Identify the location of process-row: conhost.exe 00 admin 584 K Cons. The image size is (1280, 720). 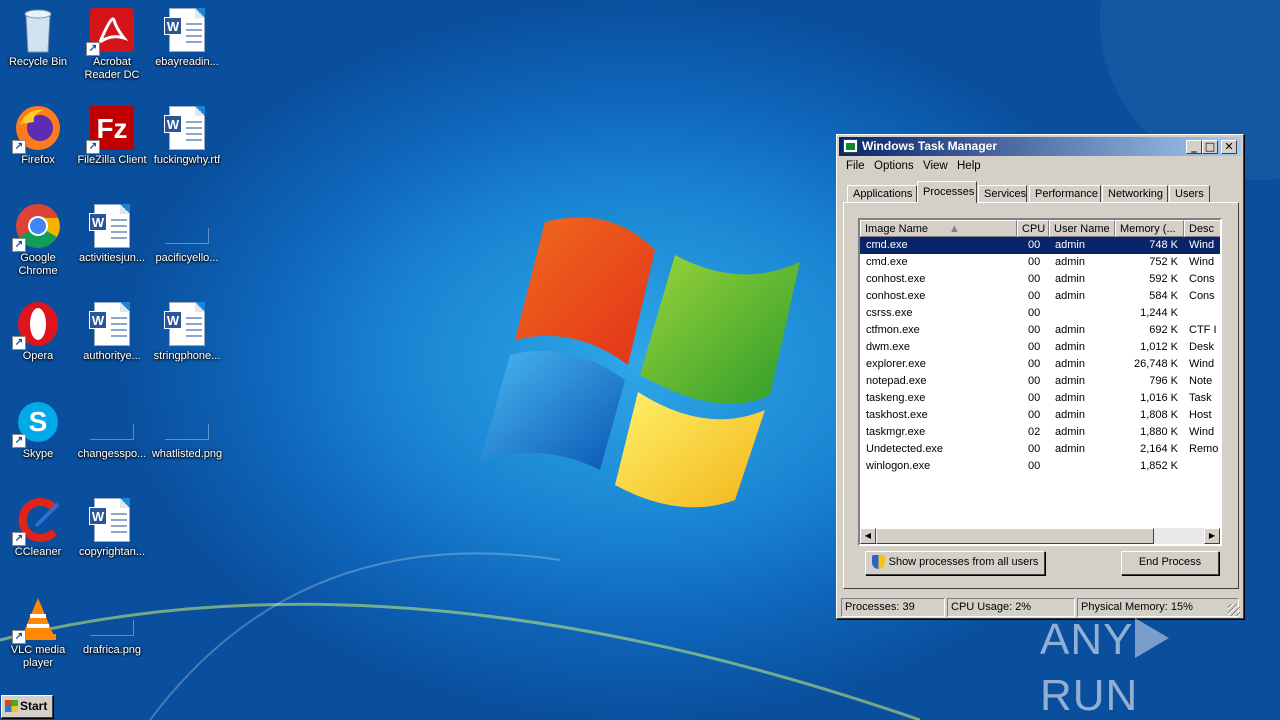
(1040, 296).